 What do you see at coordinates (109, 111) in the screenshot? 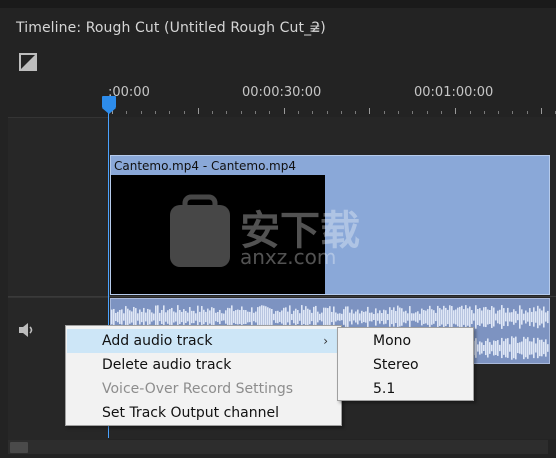
I see `playhead-tip` at bounding box center [109, 111].